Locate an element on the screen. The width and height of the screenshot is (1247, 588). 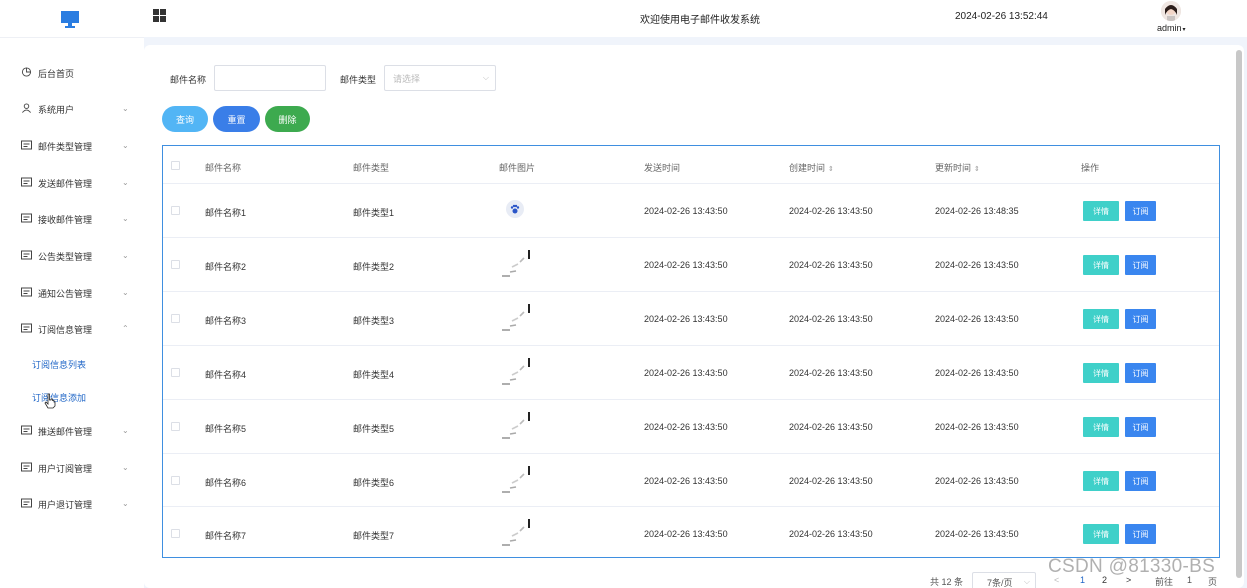
sidebar-item: 公告类型管理 ⌄ is located at coordinates (72, 256).